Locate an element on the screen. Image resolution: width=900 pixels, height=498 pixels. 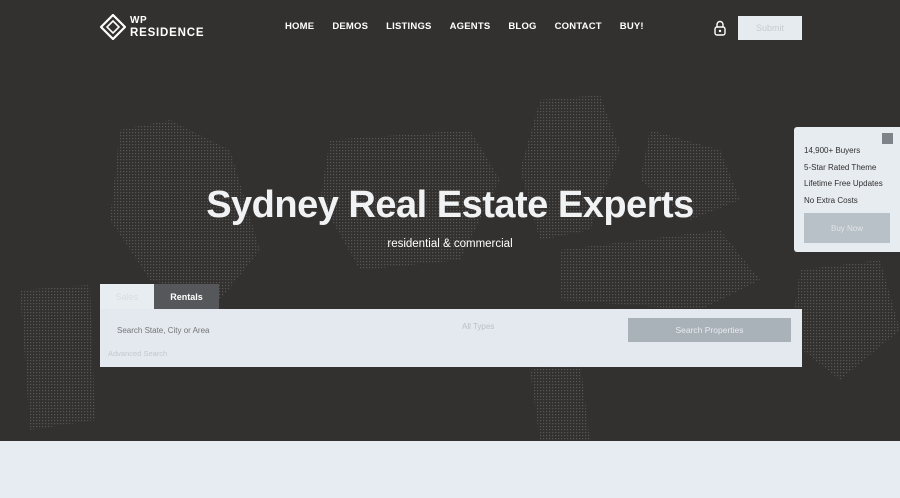
property-type-select: All Types is located at coordinates (522, 330).